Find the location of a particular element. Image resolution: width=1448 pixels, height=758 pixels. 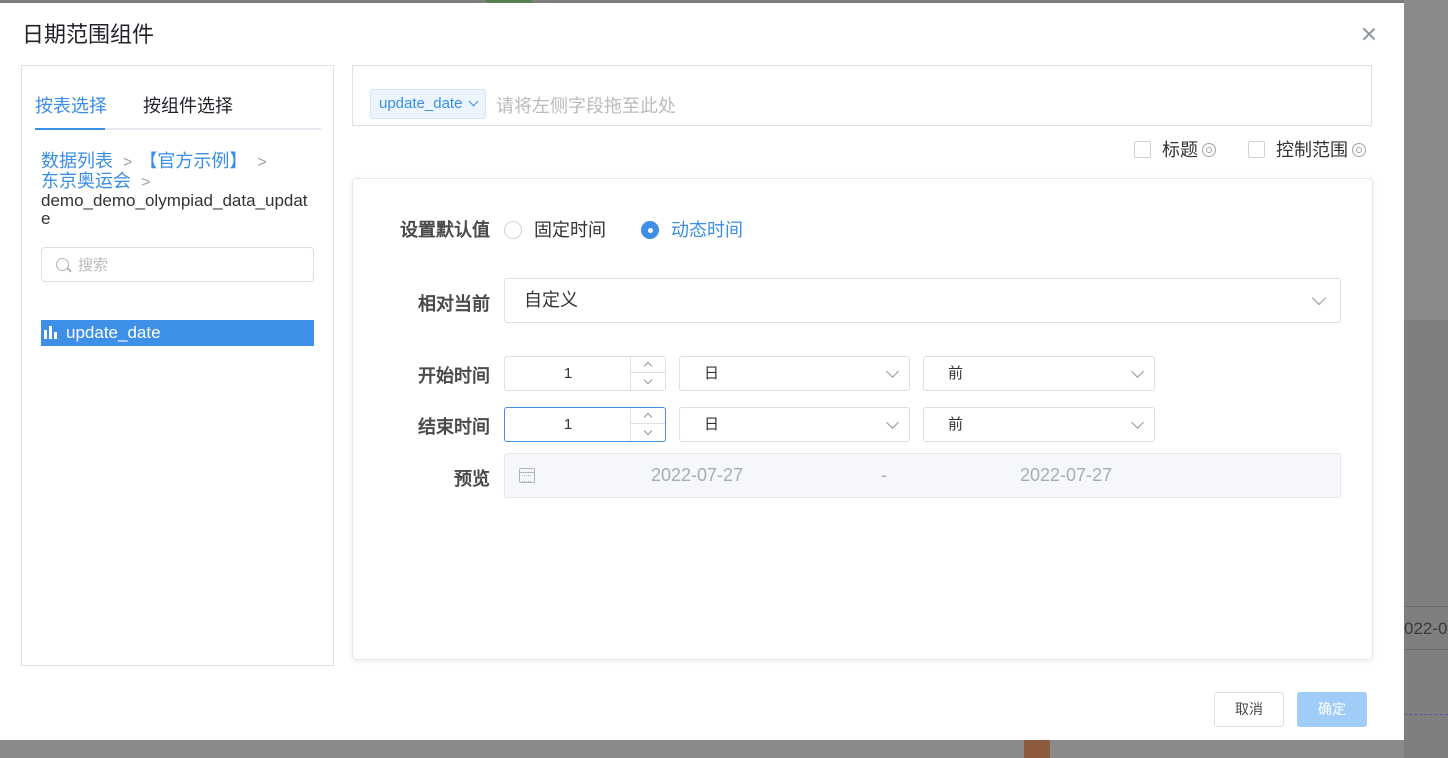

field-item-update-date: update_date is located at coordinates (177, 333).